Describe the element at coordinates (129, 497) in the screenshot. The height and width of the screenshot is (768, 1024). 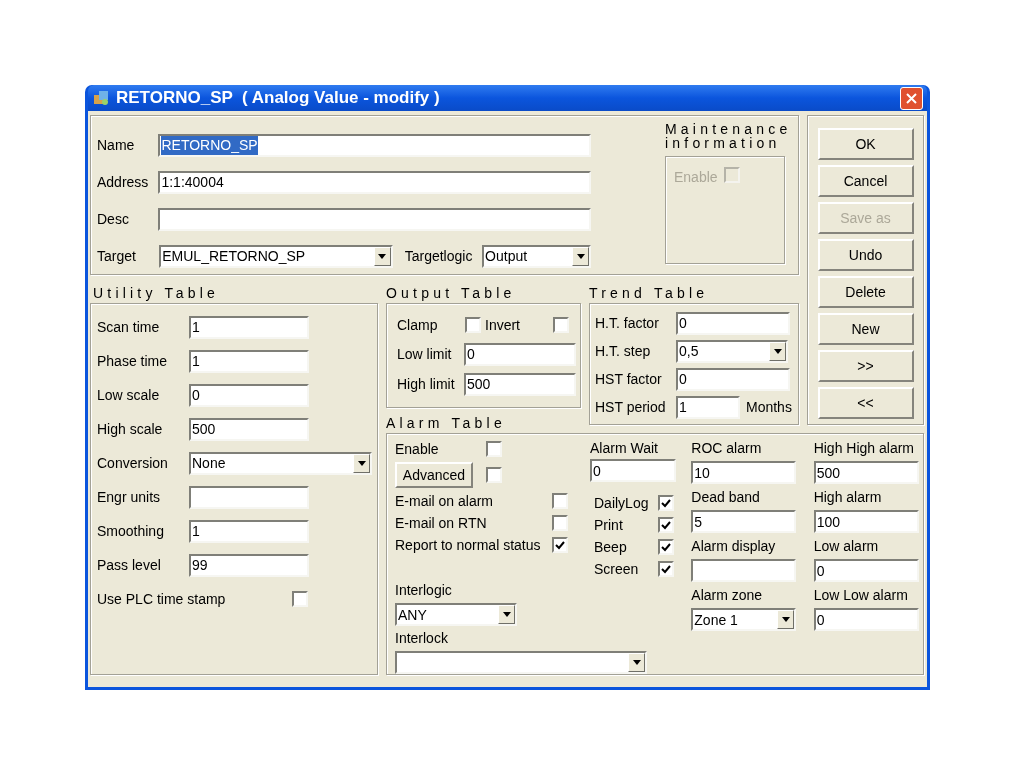
I see `field-label: Engr units` at that location.